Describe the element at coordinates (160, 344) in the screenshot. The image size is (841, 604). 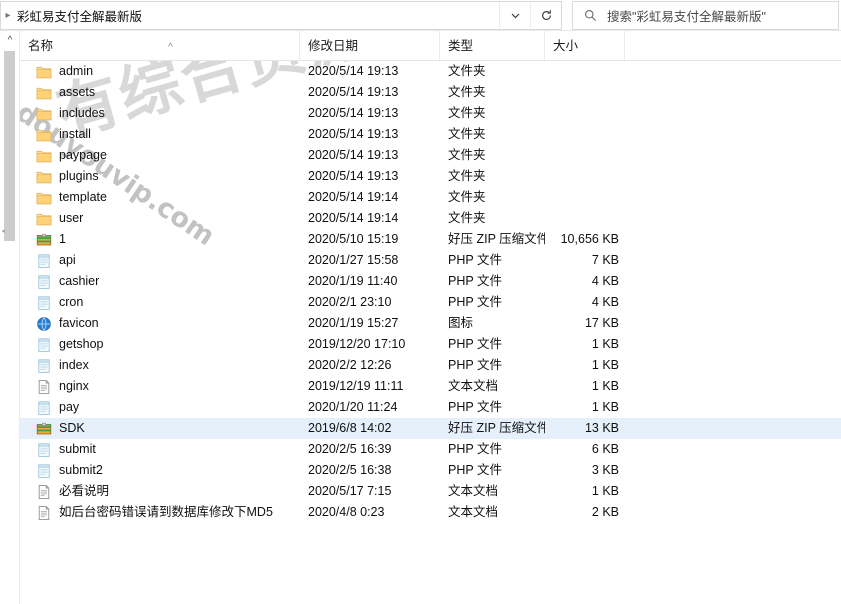
I see `file-name-cell: getshop` at that location.